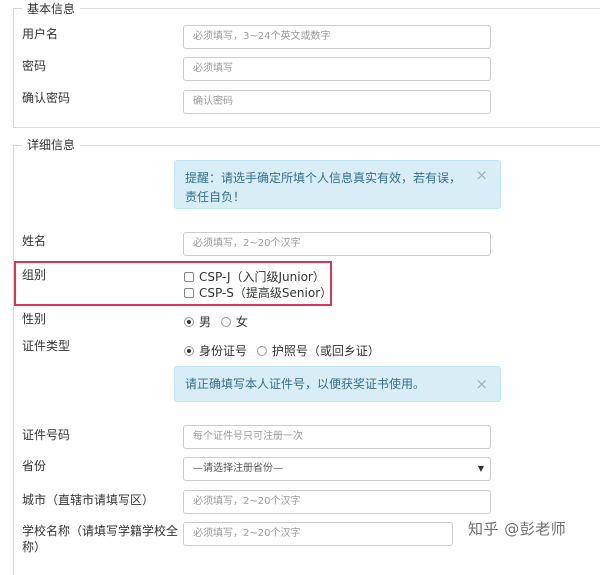 The width and height of the screenshot is (600, 575). I want to click on notice-text: 提醒：请选手确定所填个人信息真实有效，若有误，责任自负！, so click(323, 187).